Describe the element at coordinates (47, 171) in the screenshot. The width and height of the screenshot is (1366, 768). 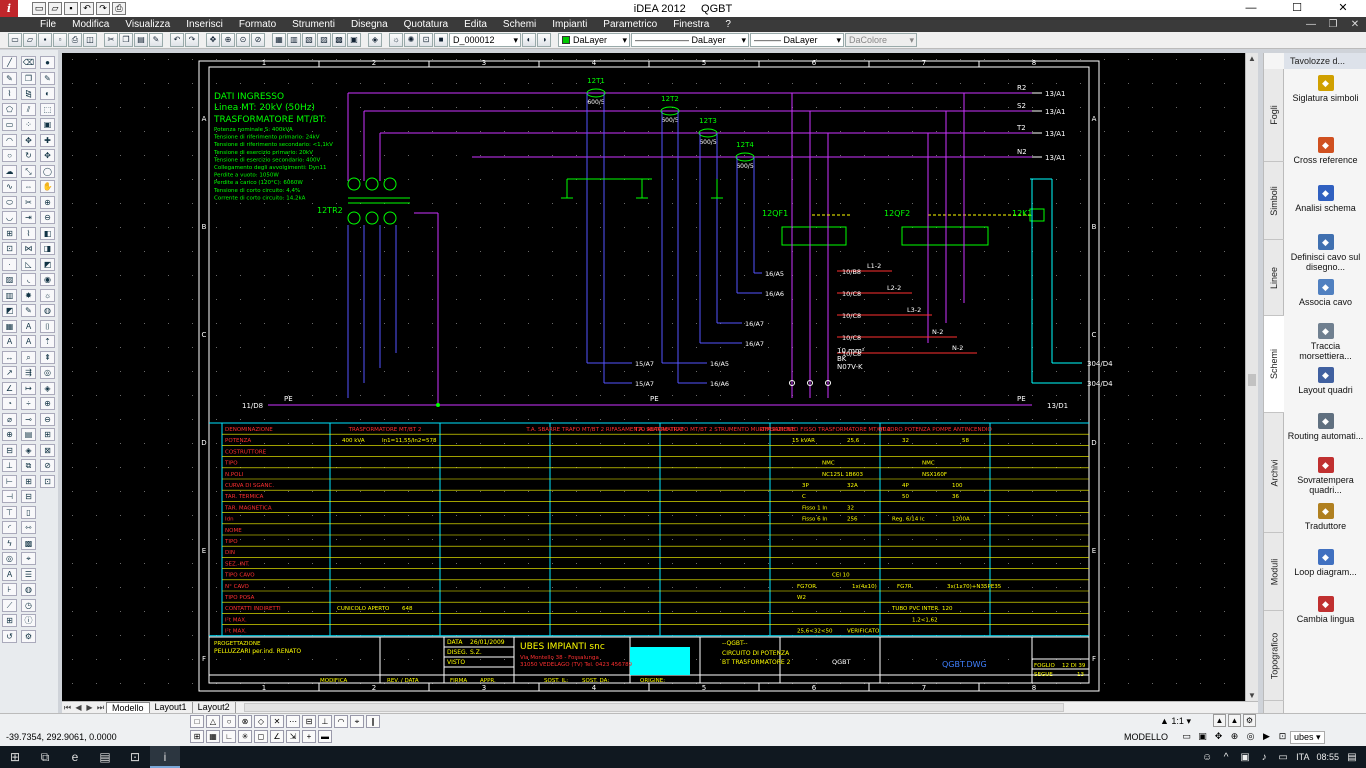
I see `circle3-icon: ◯` at that location.